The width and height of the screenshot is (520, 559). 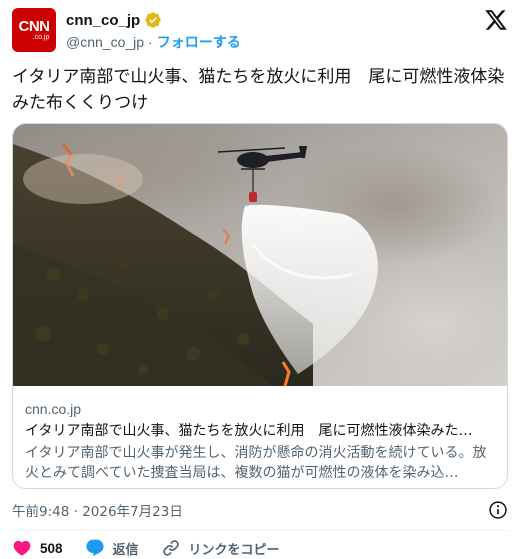 What do you see at coordinates (498, 510) in the screenshot?
I see `info-icon` at bounding box center [498, 510].